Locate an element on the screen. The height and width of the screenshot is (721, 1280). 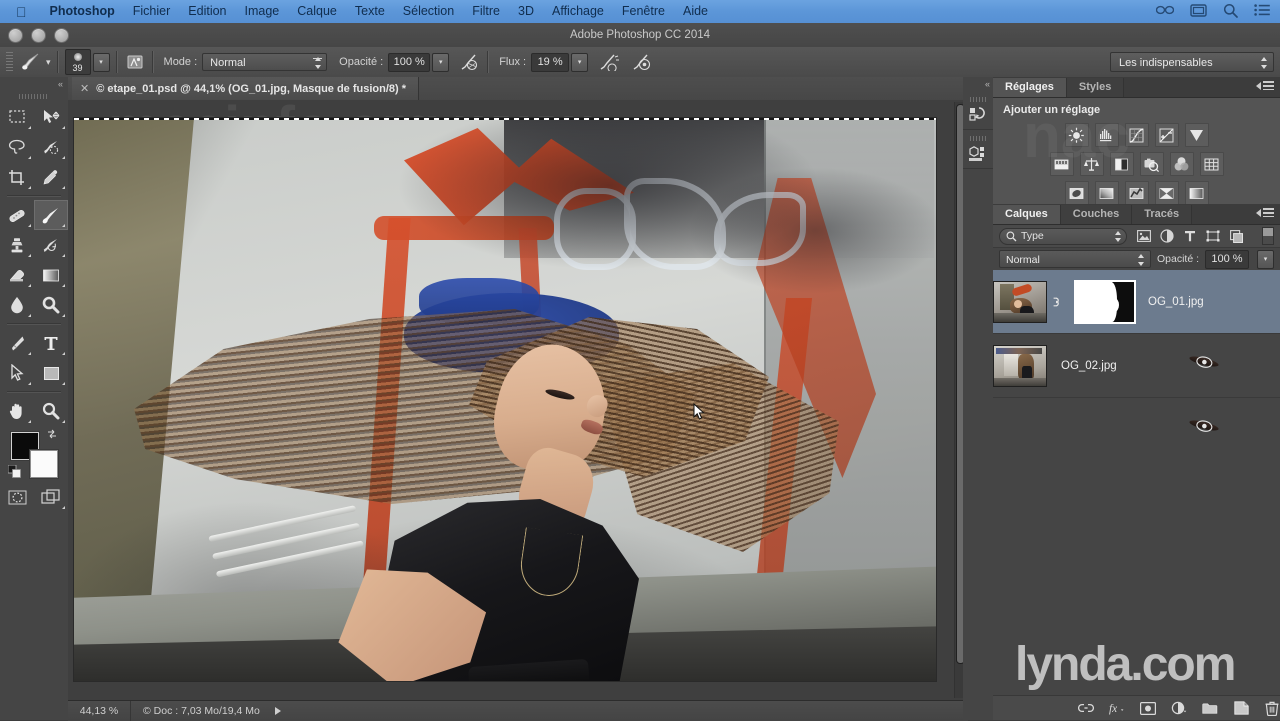
background-color-swatch is located at coordinates (44, 464).